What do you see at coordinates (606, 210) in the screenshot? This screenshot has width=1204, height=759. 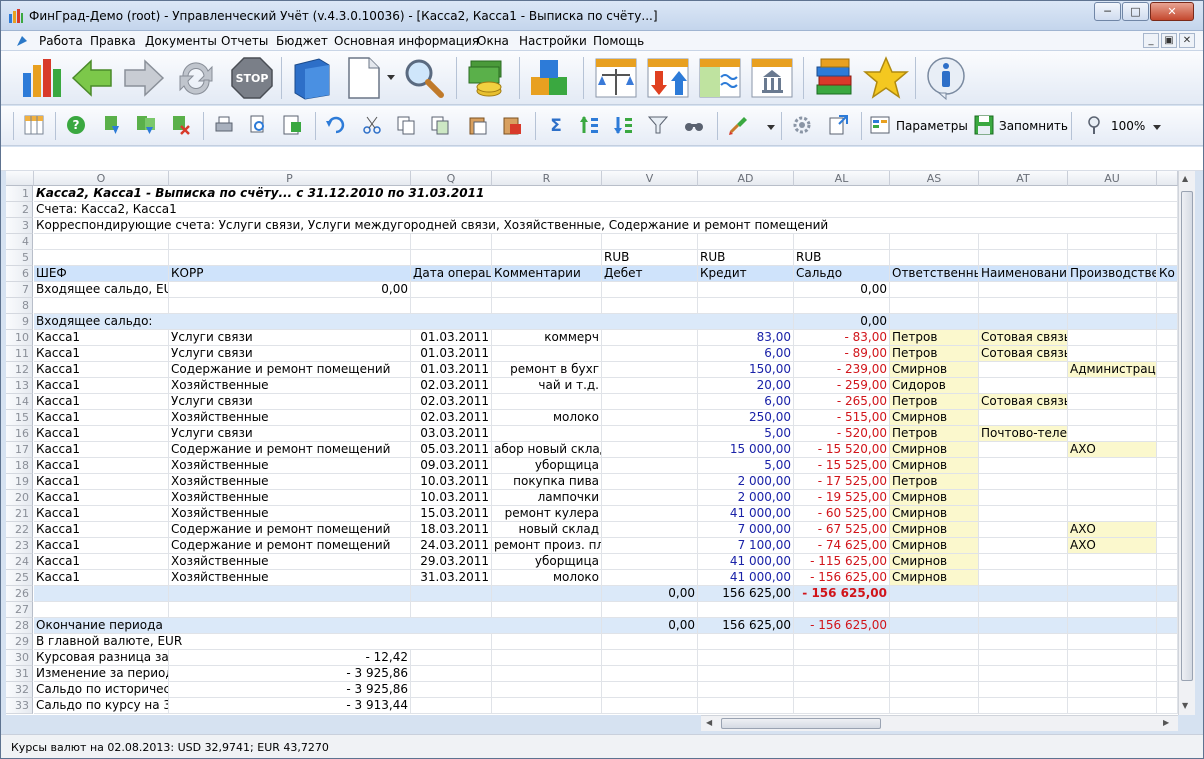 I see `accounts-cell: Счета: Касса2, Касса1` at bounding box center [606, 210].